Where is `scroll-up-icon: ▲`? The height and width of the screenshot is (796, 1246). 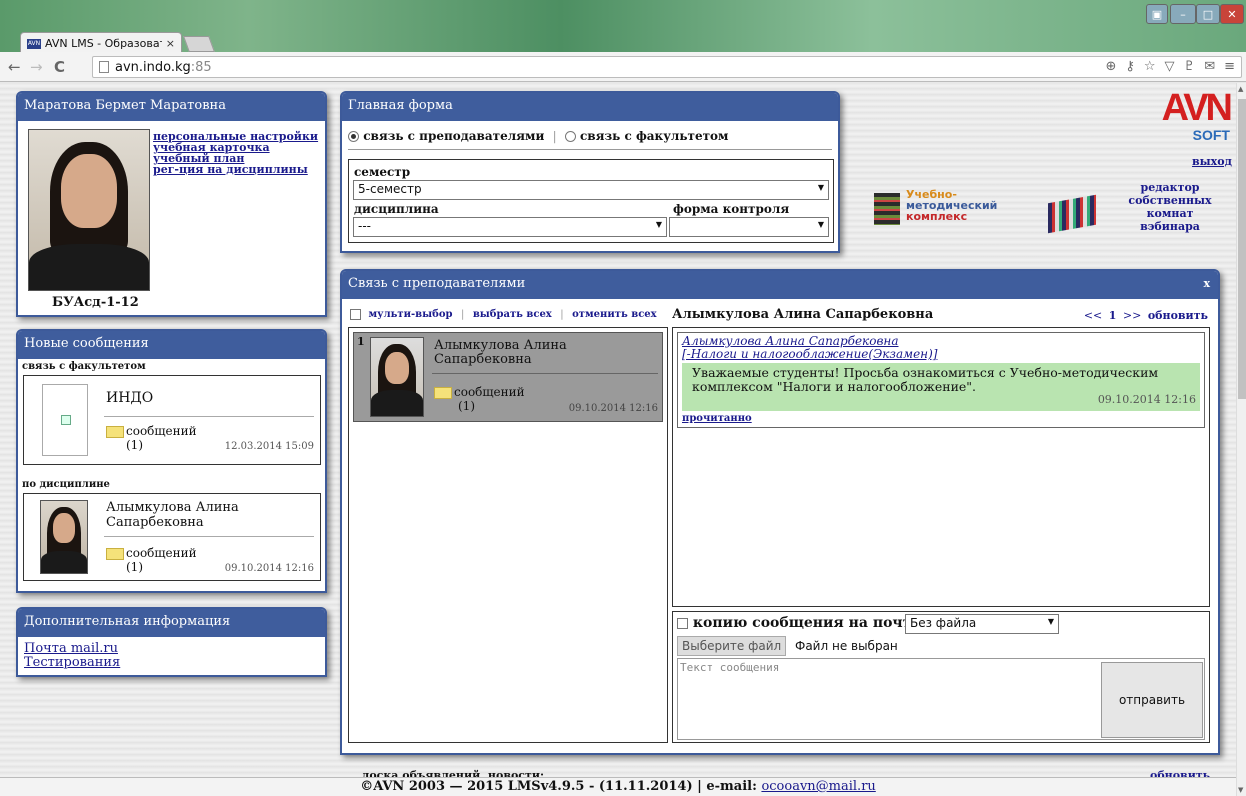
scroll-up-icon: ▲ is located at coordinates (1240, 89).